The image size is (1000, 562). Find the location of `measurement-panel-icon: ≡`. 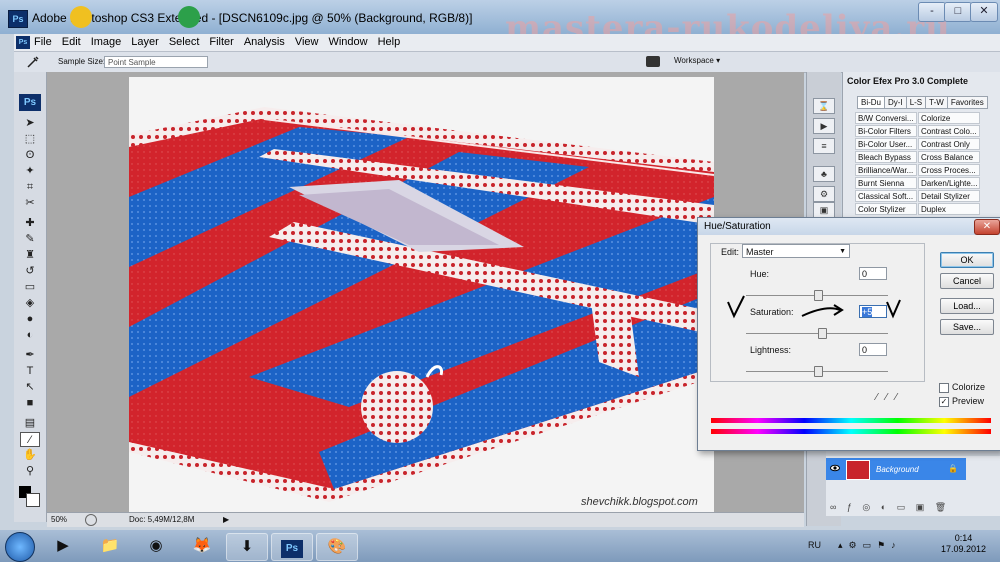

measurement-panel-icon: ≡ is located at coordinates (824, 146).